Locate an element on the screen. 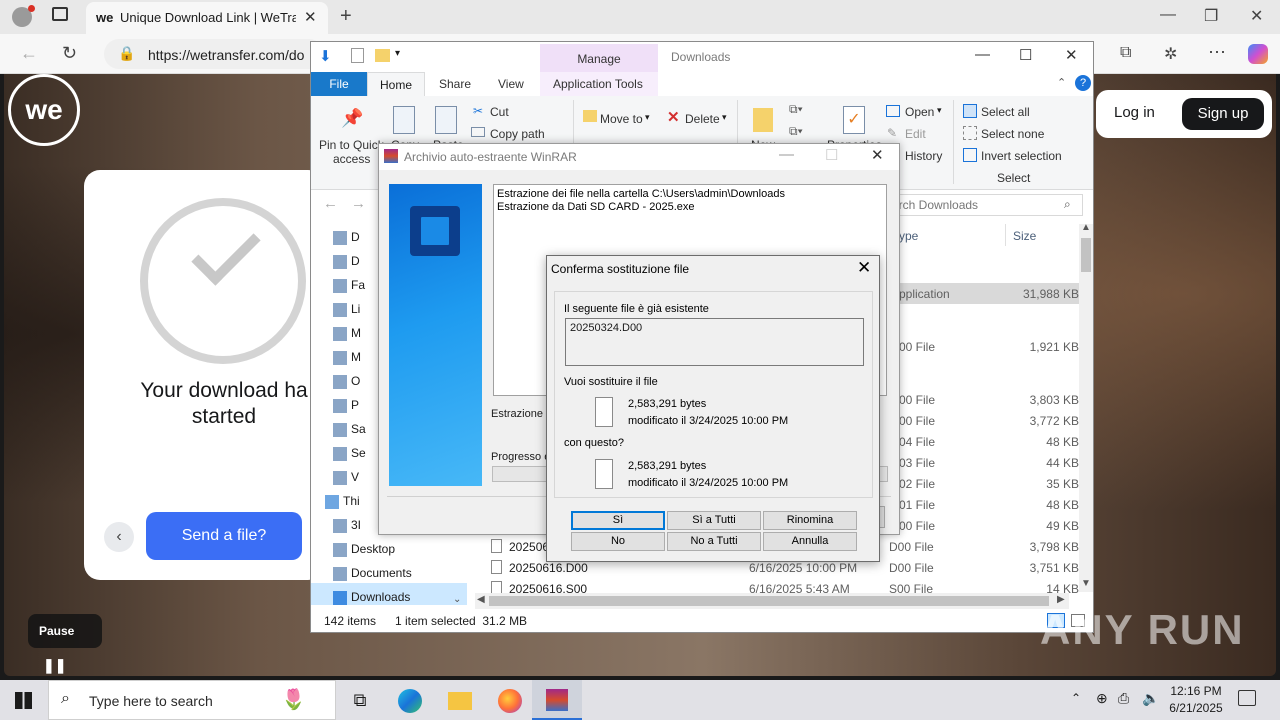 The image size is (1280, 720). cancel-button: Annulla is located at coordinates (810, 541).